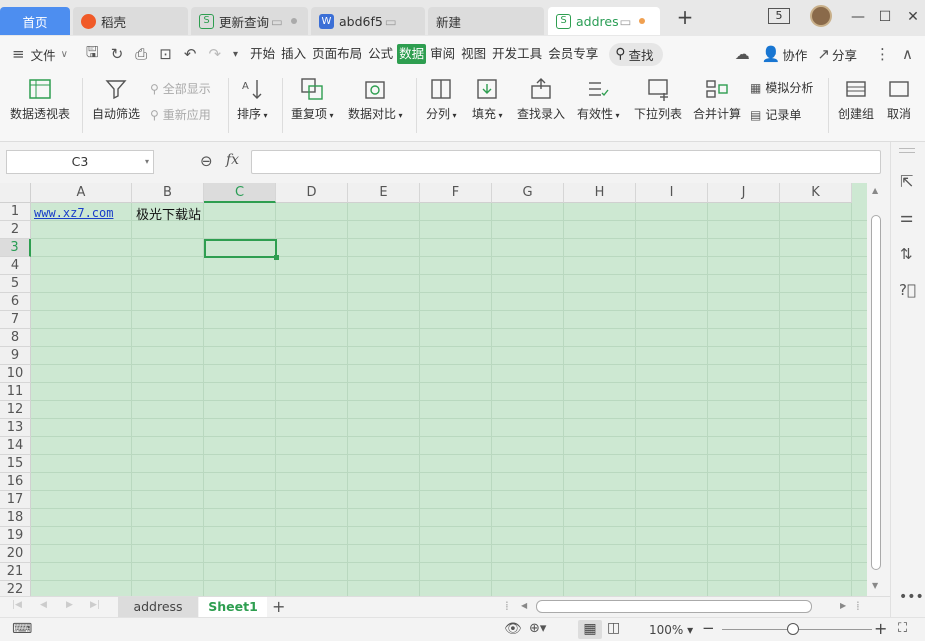 The image size is (925, 641). I want to click on tab-update-query: S 更新查询 ▭, so click(249, 21).